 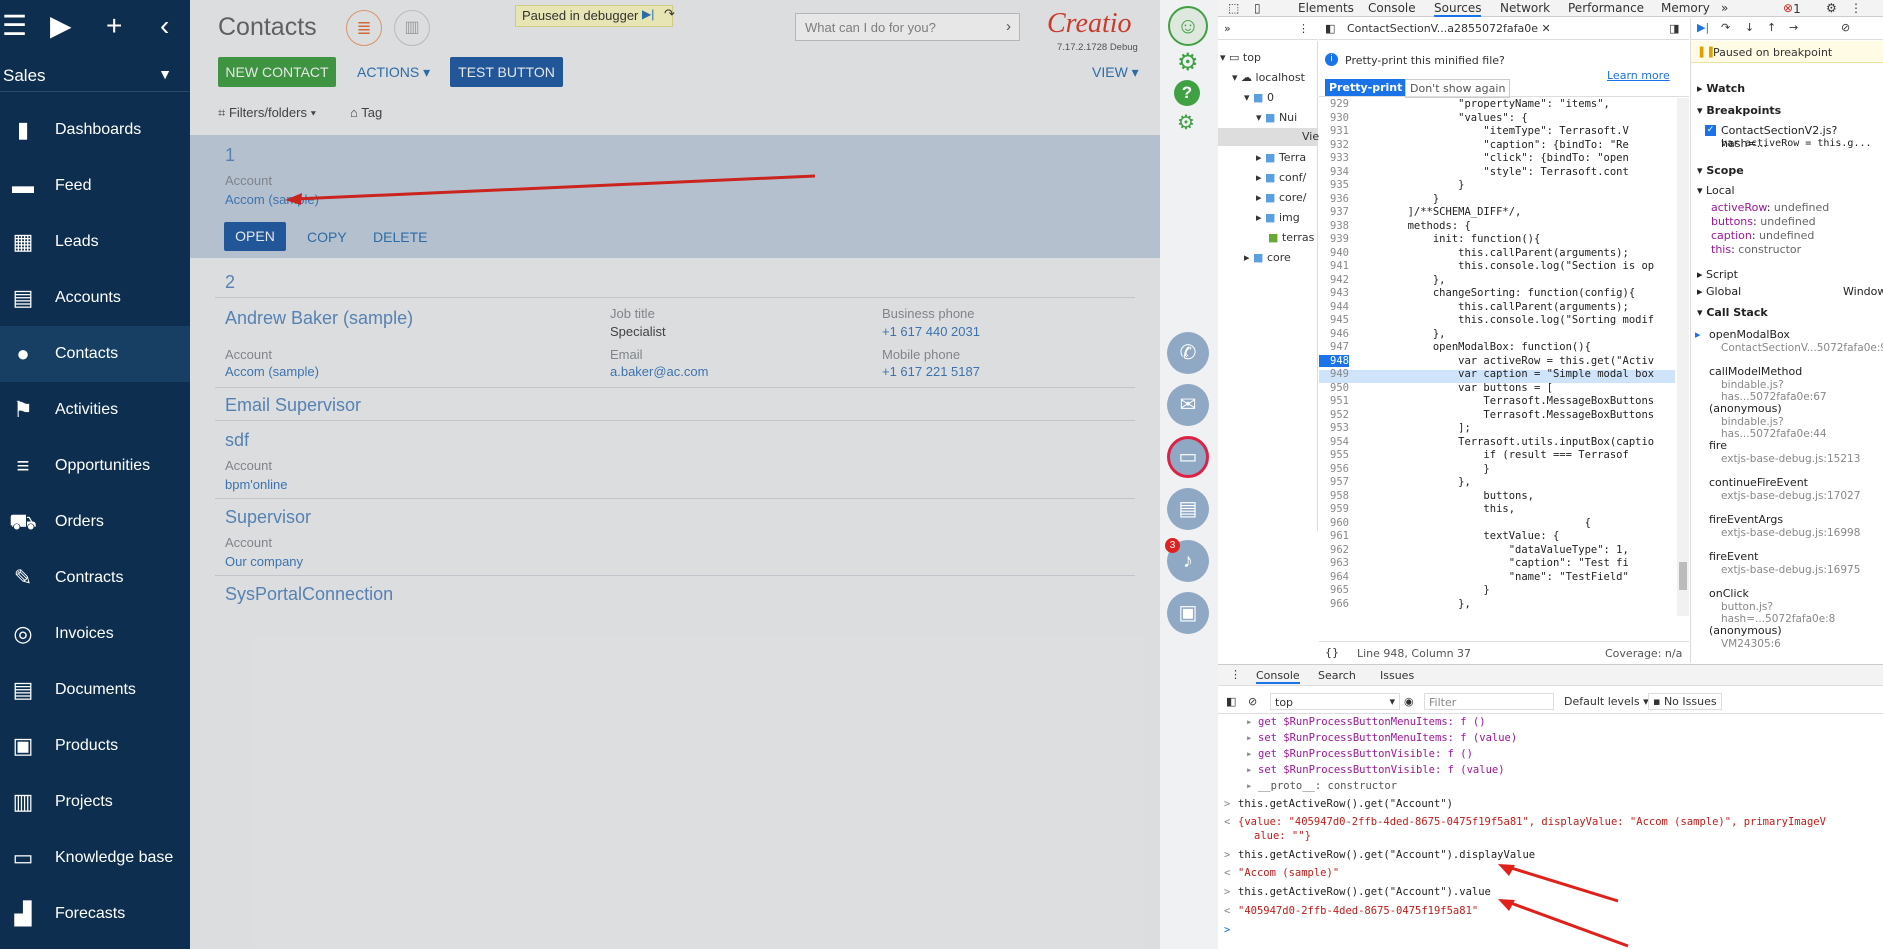 I want to click on step-icon: →, so click(x=1793, y=27).